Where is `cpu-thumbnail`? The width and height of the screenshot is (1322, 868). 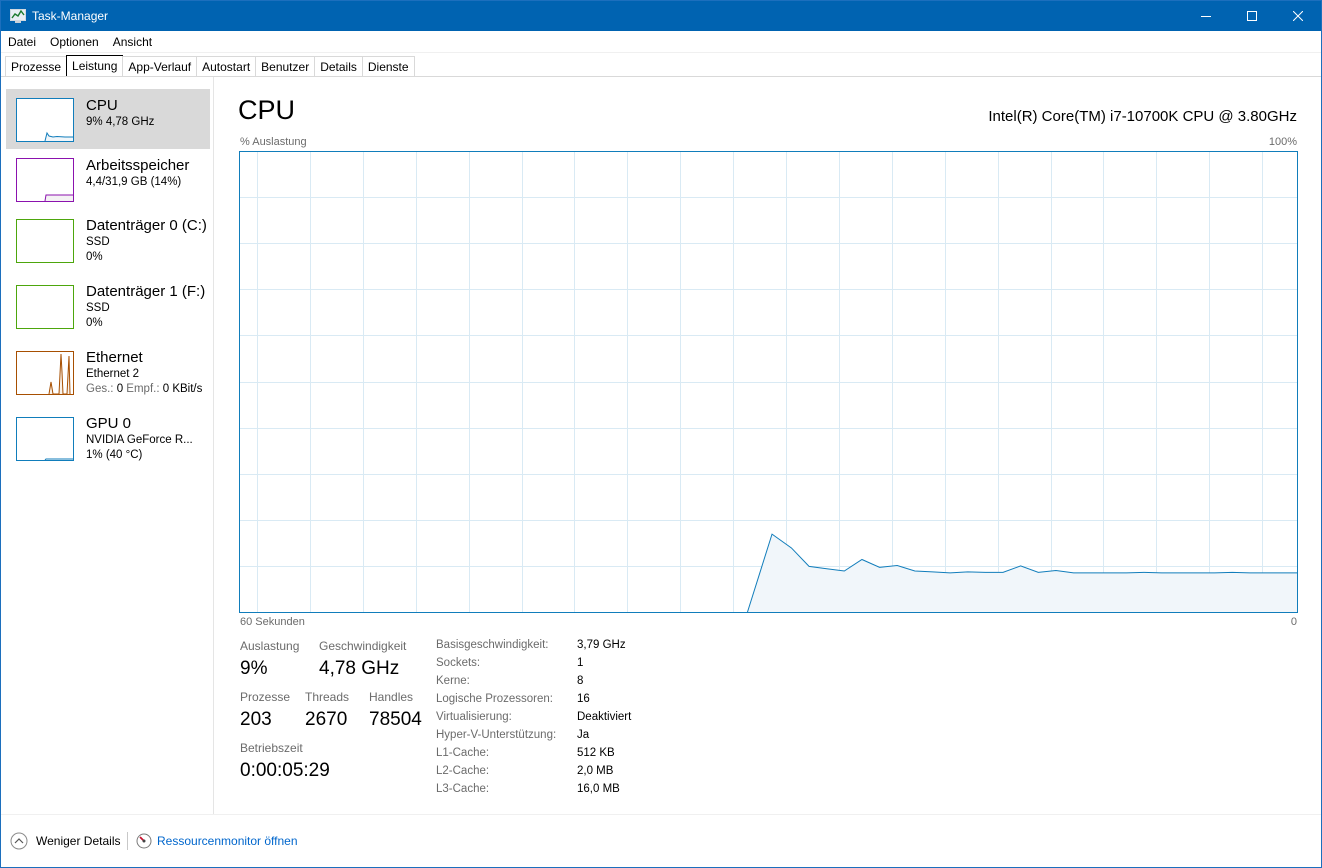
cpu-thumbnail is located at coordinates (45, 120).